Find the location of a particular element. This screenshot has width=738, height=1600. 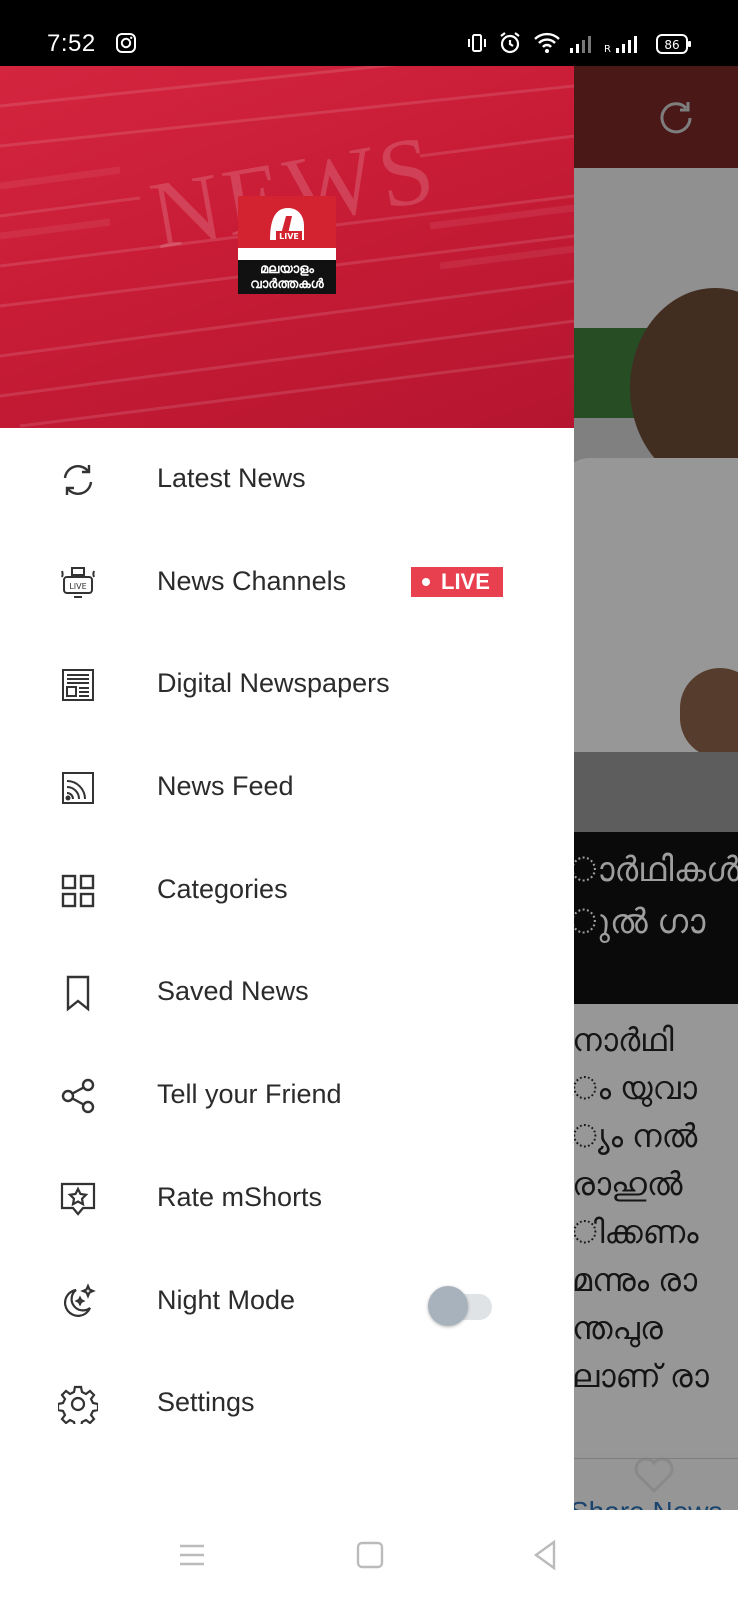

night-mode-toggle is located at coordinates (462, 1305).